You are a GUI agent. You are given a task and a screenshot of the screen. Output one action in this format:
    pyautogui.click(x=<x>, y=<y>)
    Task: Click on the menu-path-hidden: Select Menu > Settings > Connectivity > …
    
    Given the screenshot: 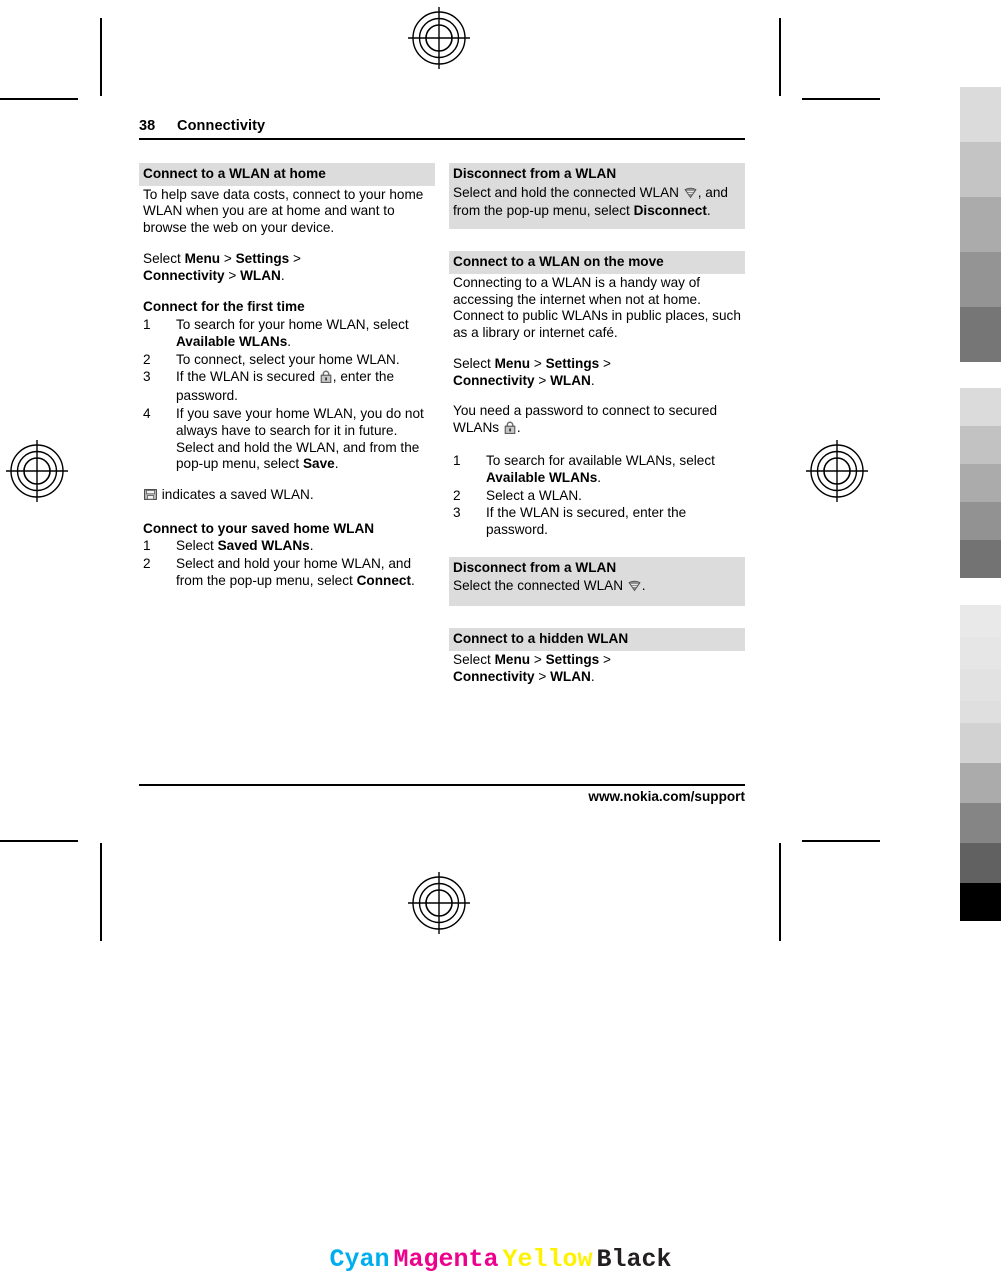 What is the action you would take?
    pyautogui.click(x=597, y=669)
    